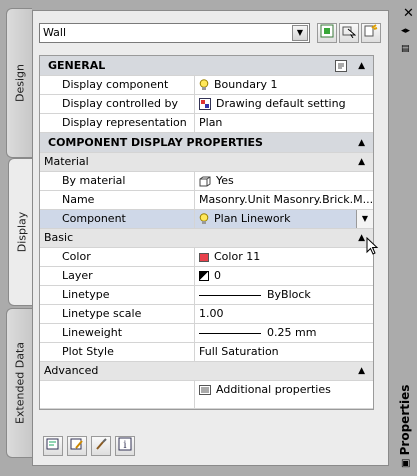 Image resolution: width=417 pixels, height=476 pixels. I want to click on property-label: Display controlled by, so click(117, 104).